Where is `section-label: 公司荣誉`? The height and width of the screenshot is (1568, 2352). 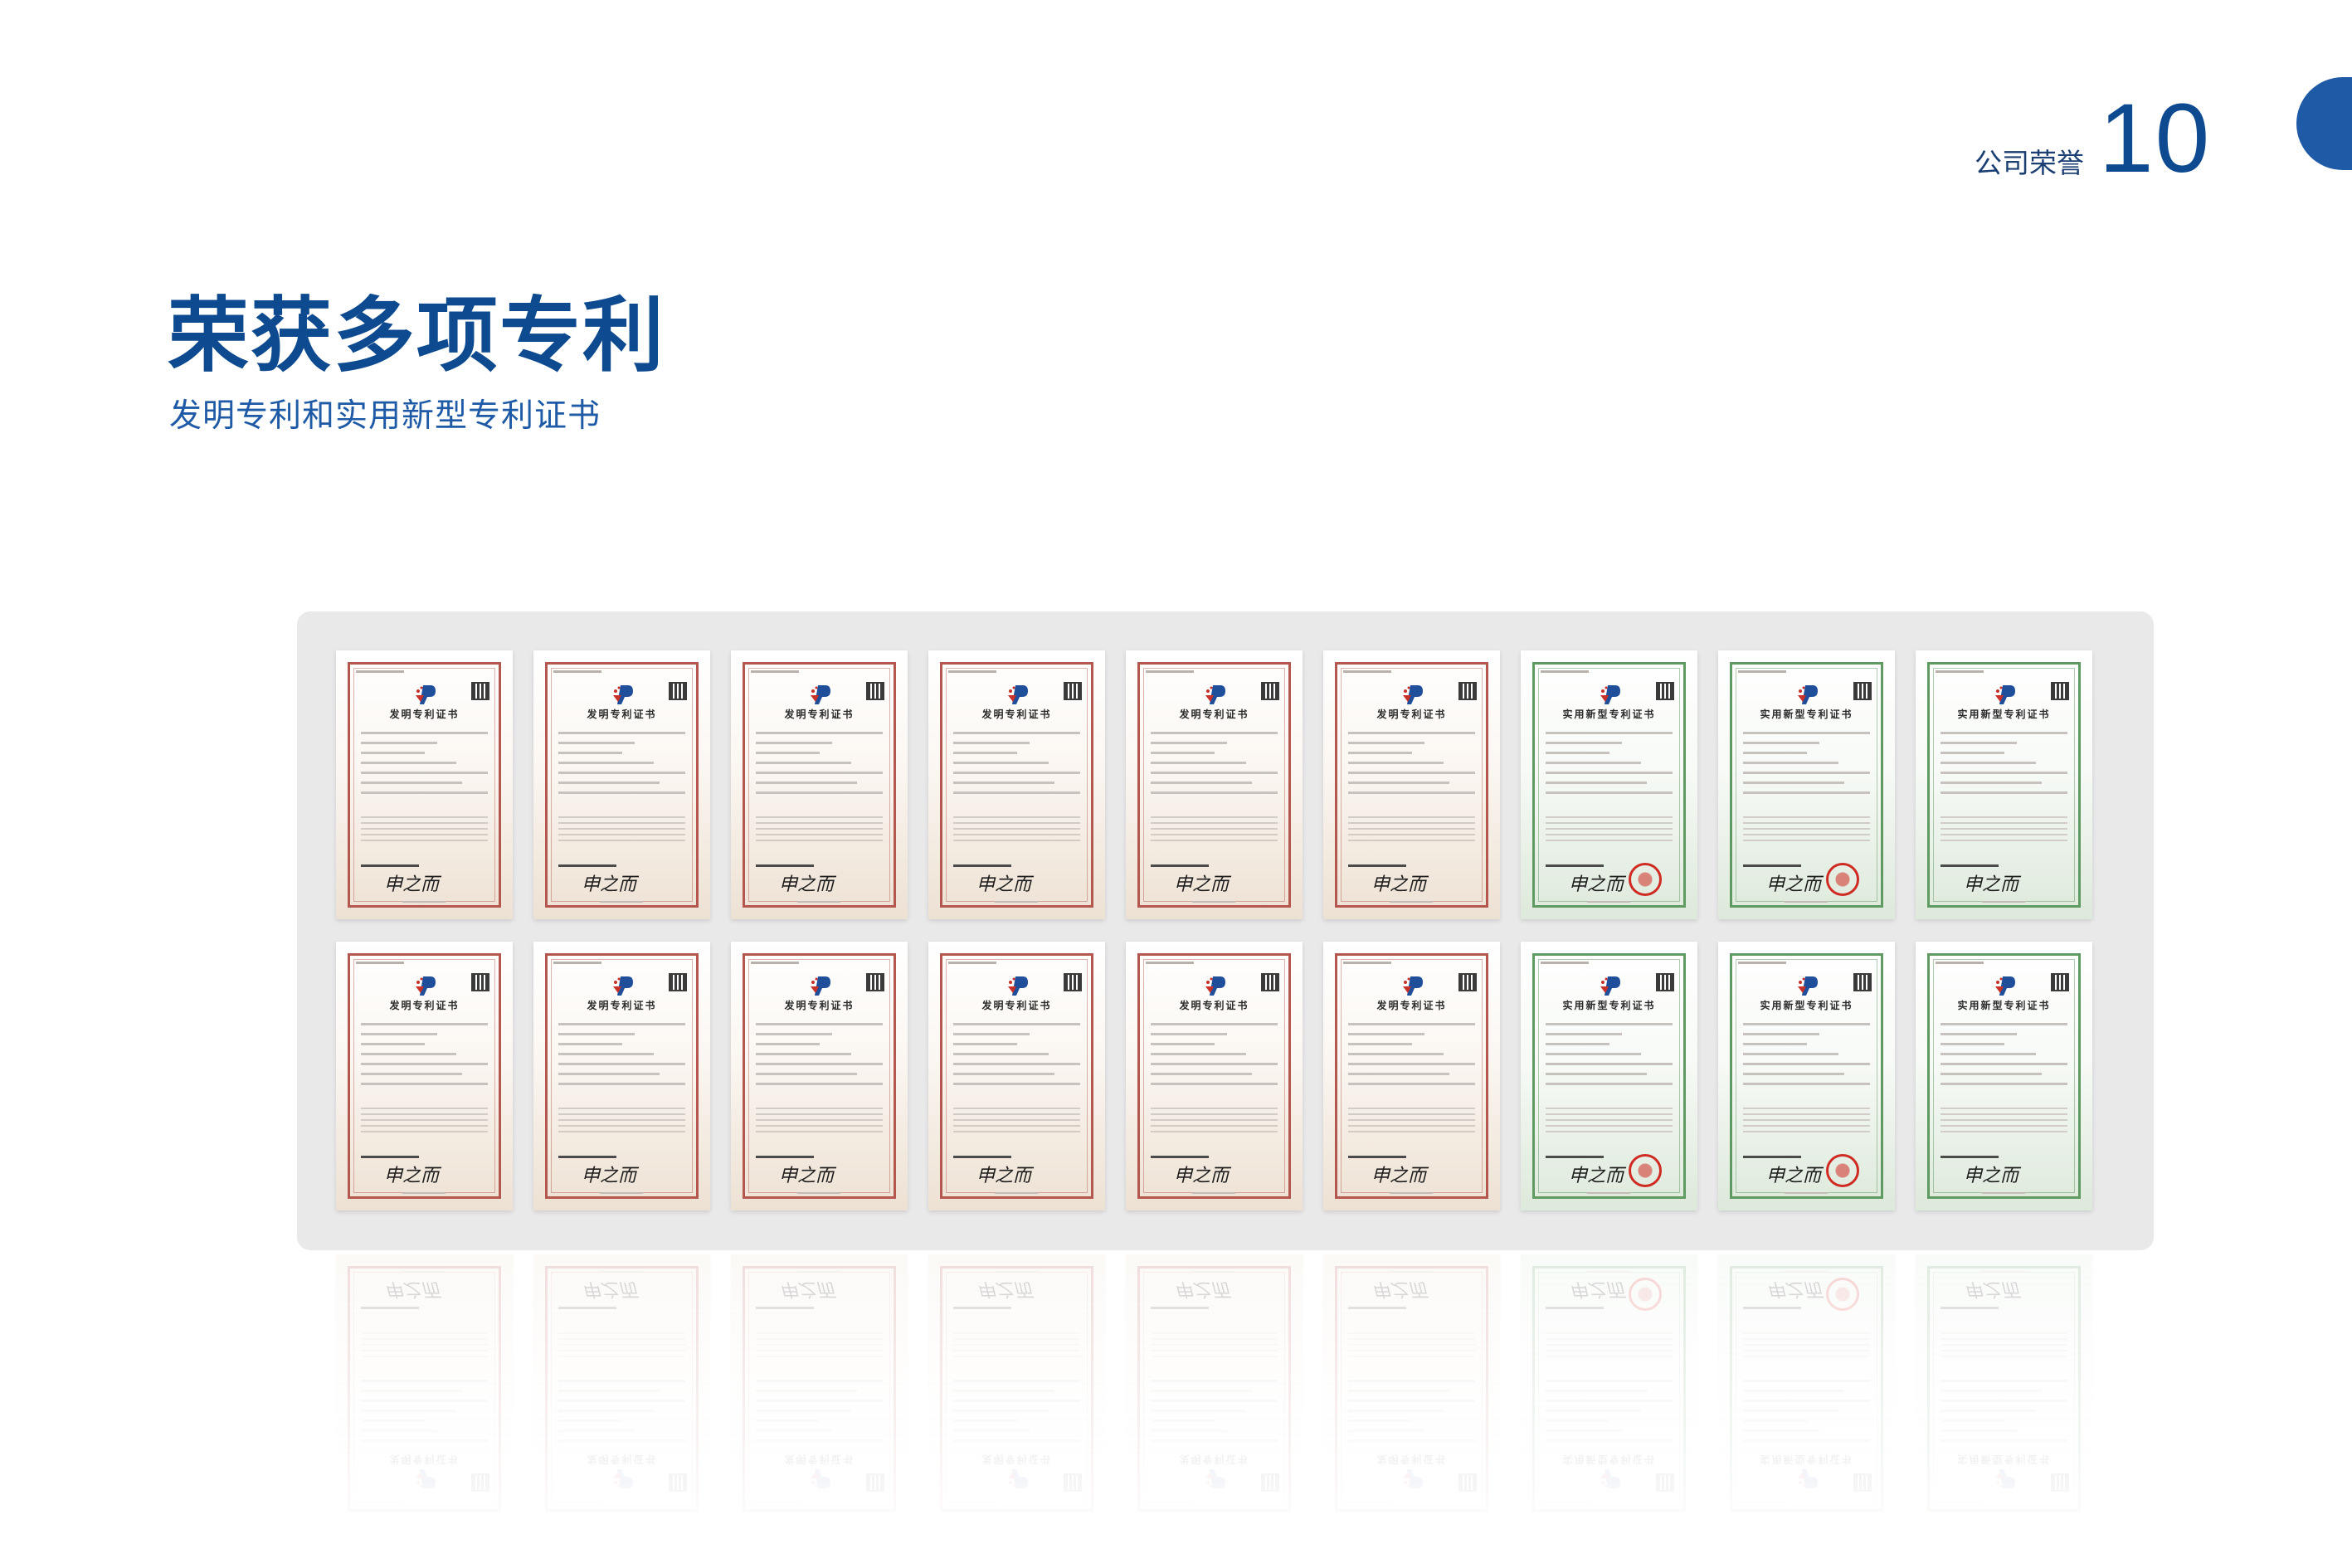 section-label: 公司荣誉 is located at coordinates (2029, 163).